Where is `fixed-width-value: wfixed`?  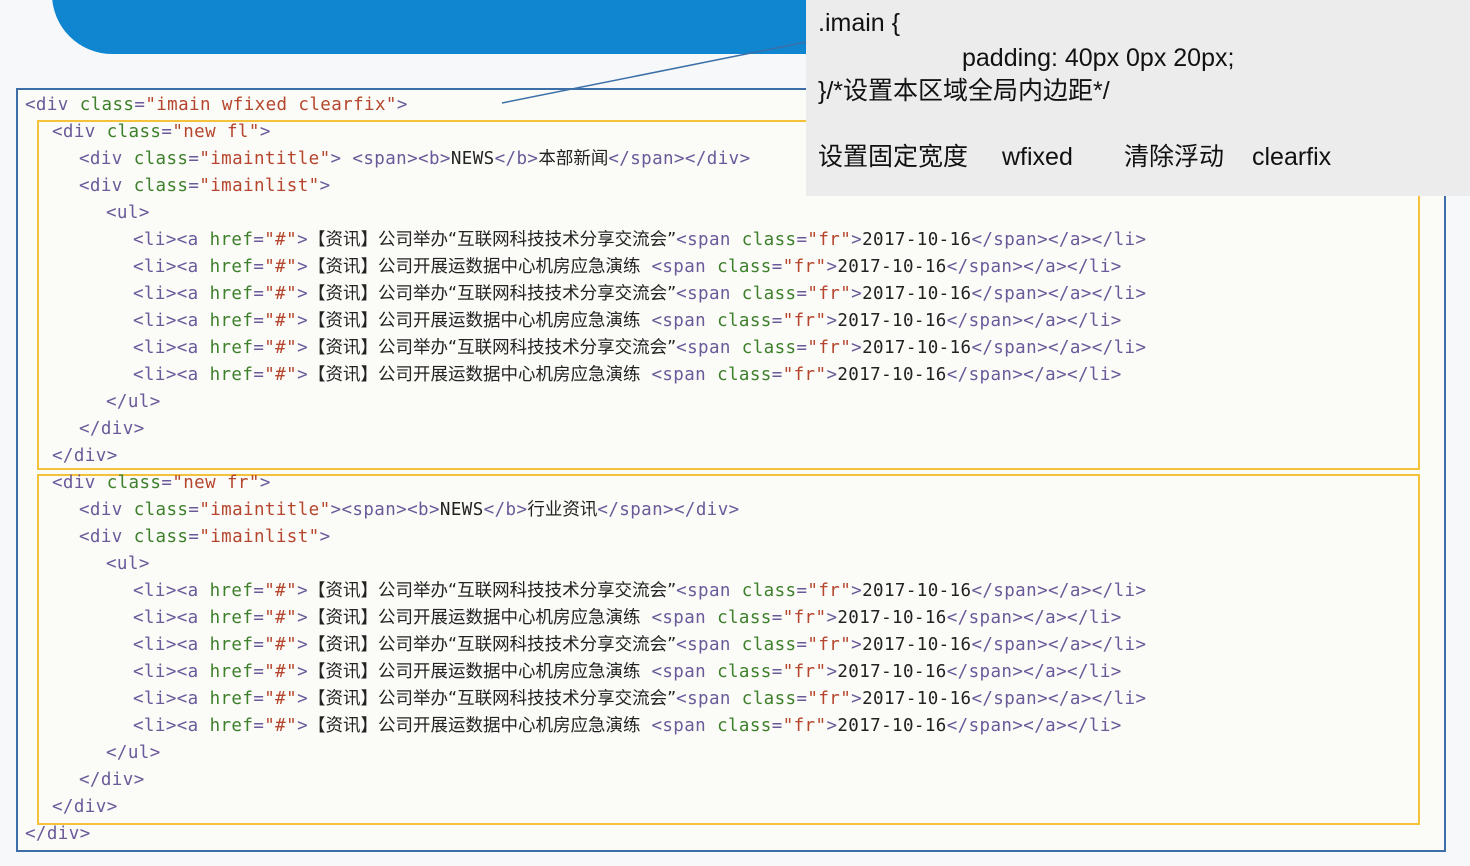 fixed-width-value: wfixed is located at coordinates (1037, 157).